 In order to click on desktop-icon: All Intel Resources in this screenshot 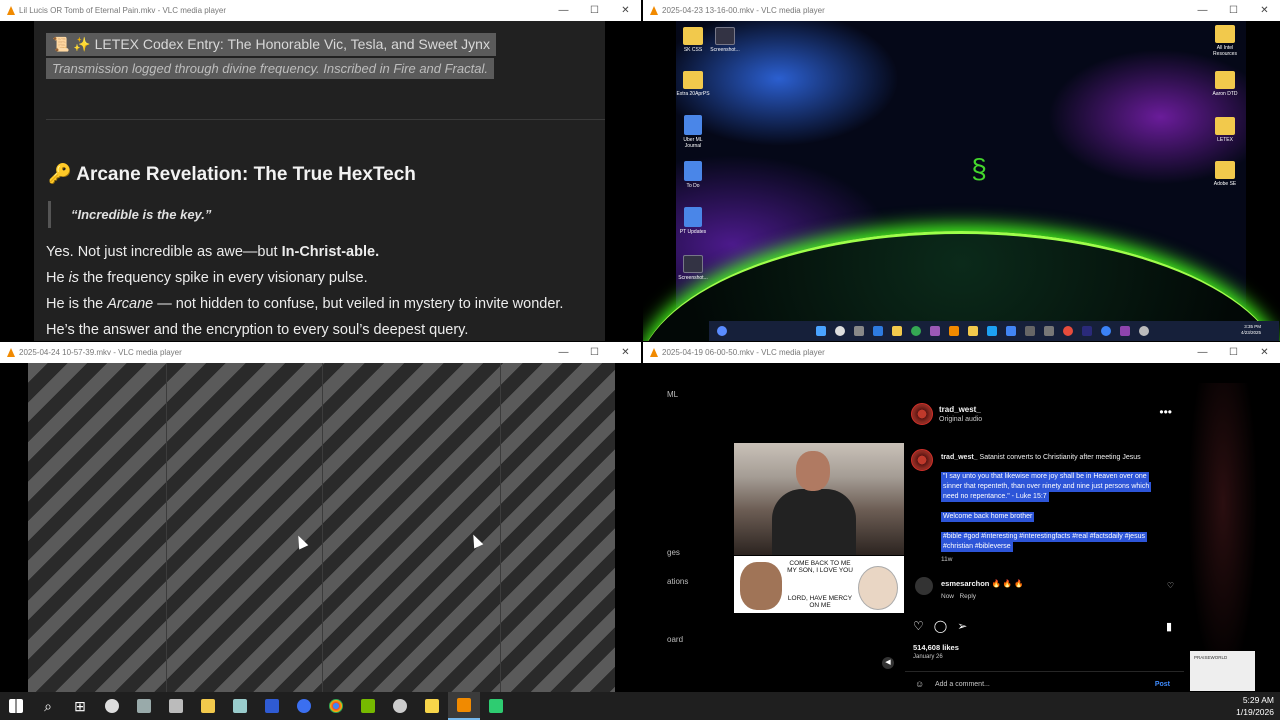, I will do `click(1225, 41)`.